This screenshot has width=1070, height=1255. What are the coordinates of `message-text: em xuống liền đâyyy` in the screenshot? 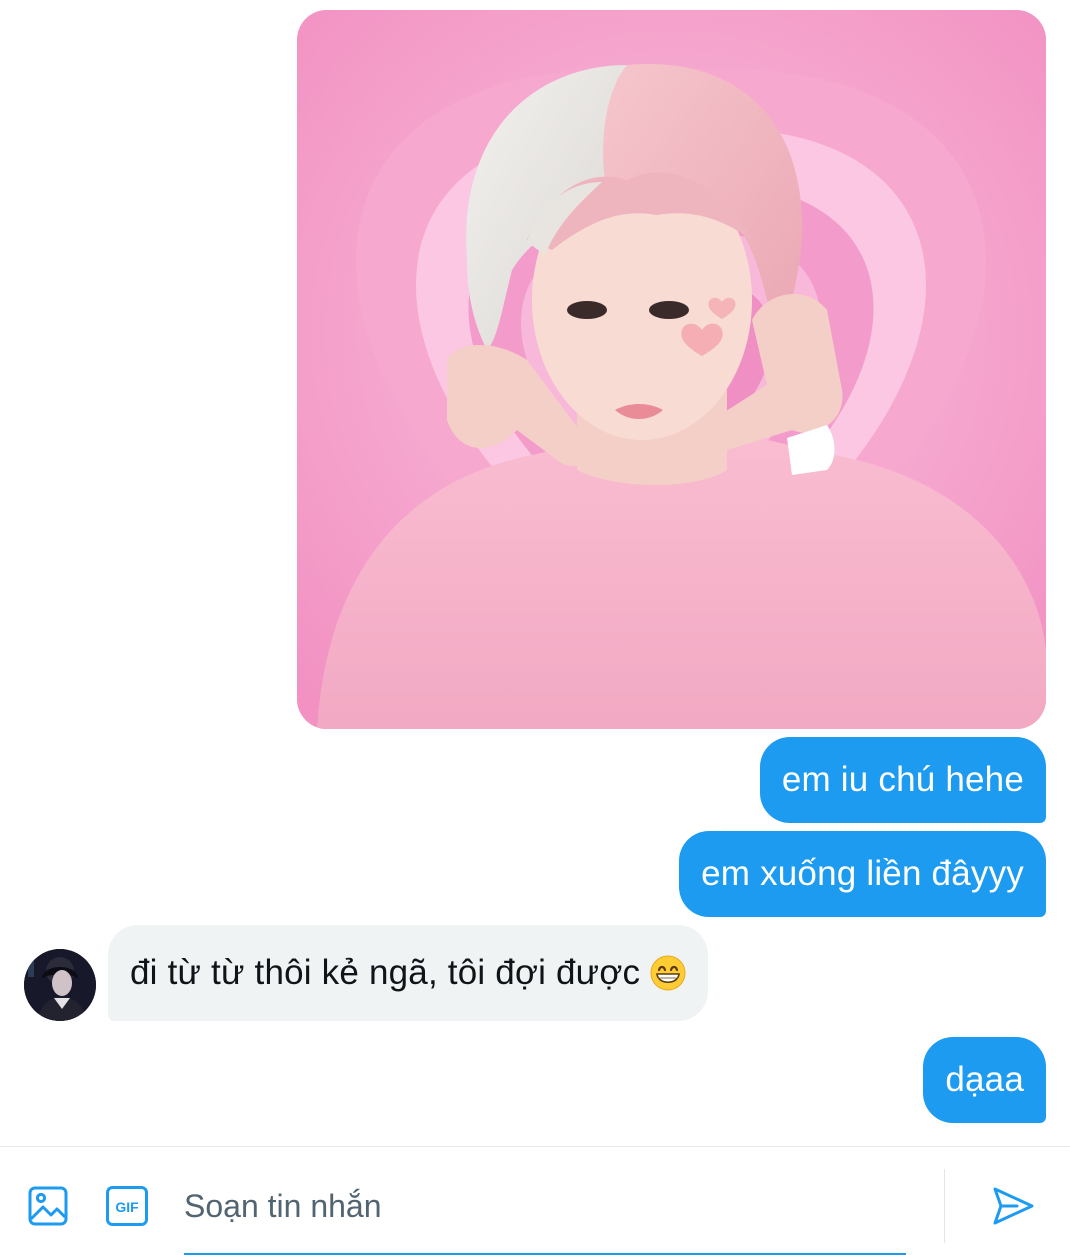 It's located at (862, 873).